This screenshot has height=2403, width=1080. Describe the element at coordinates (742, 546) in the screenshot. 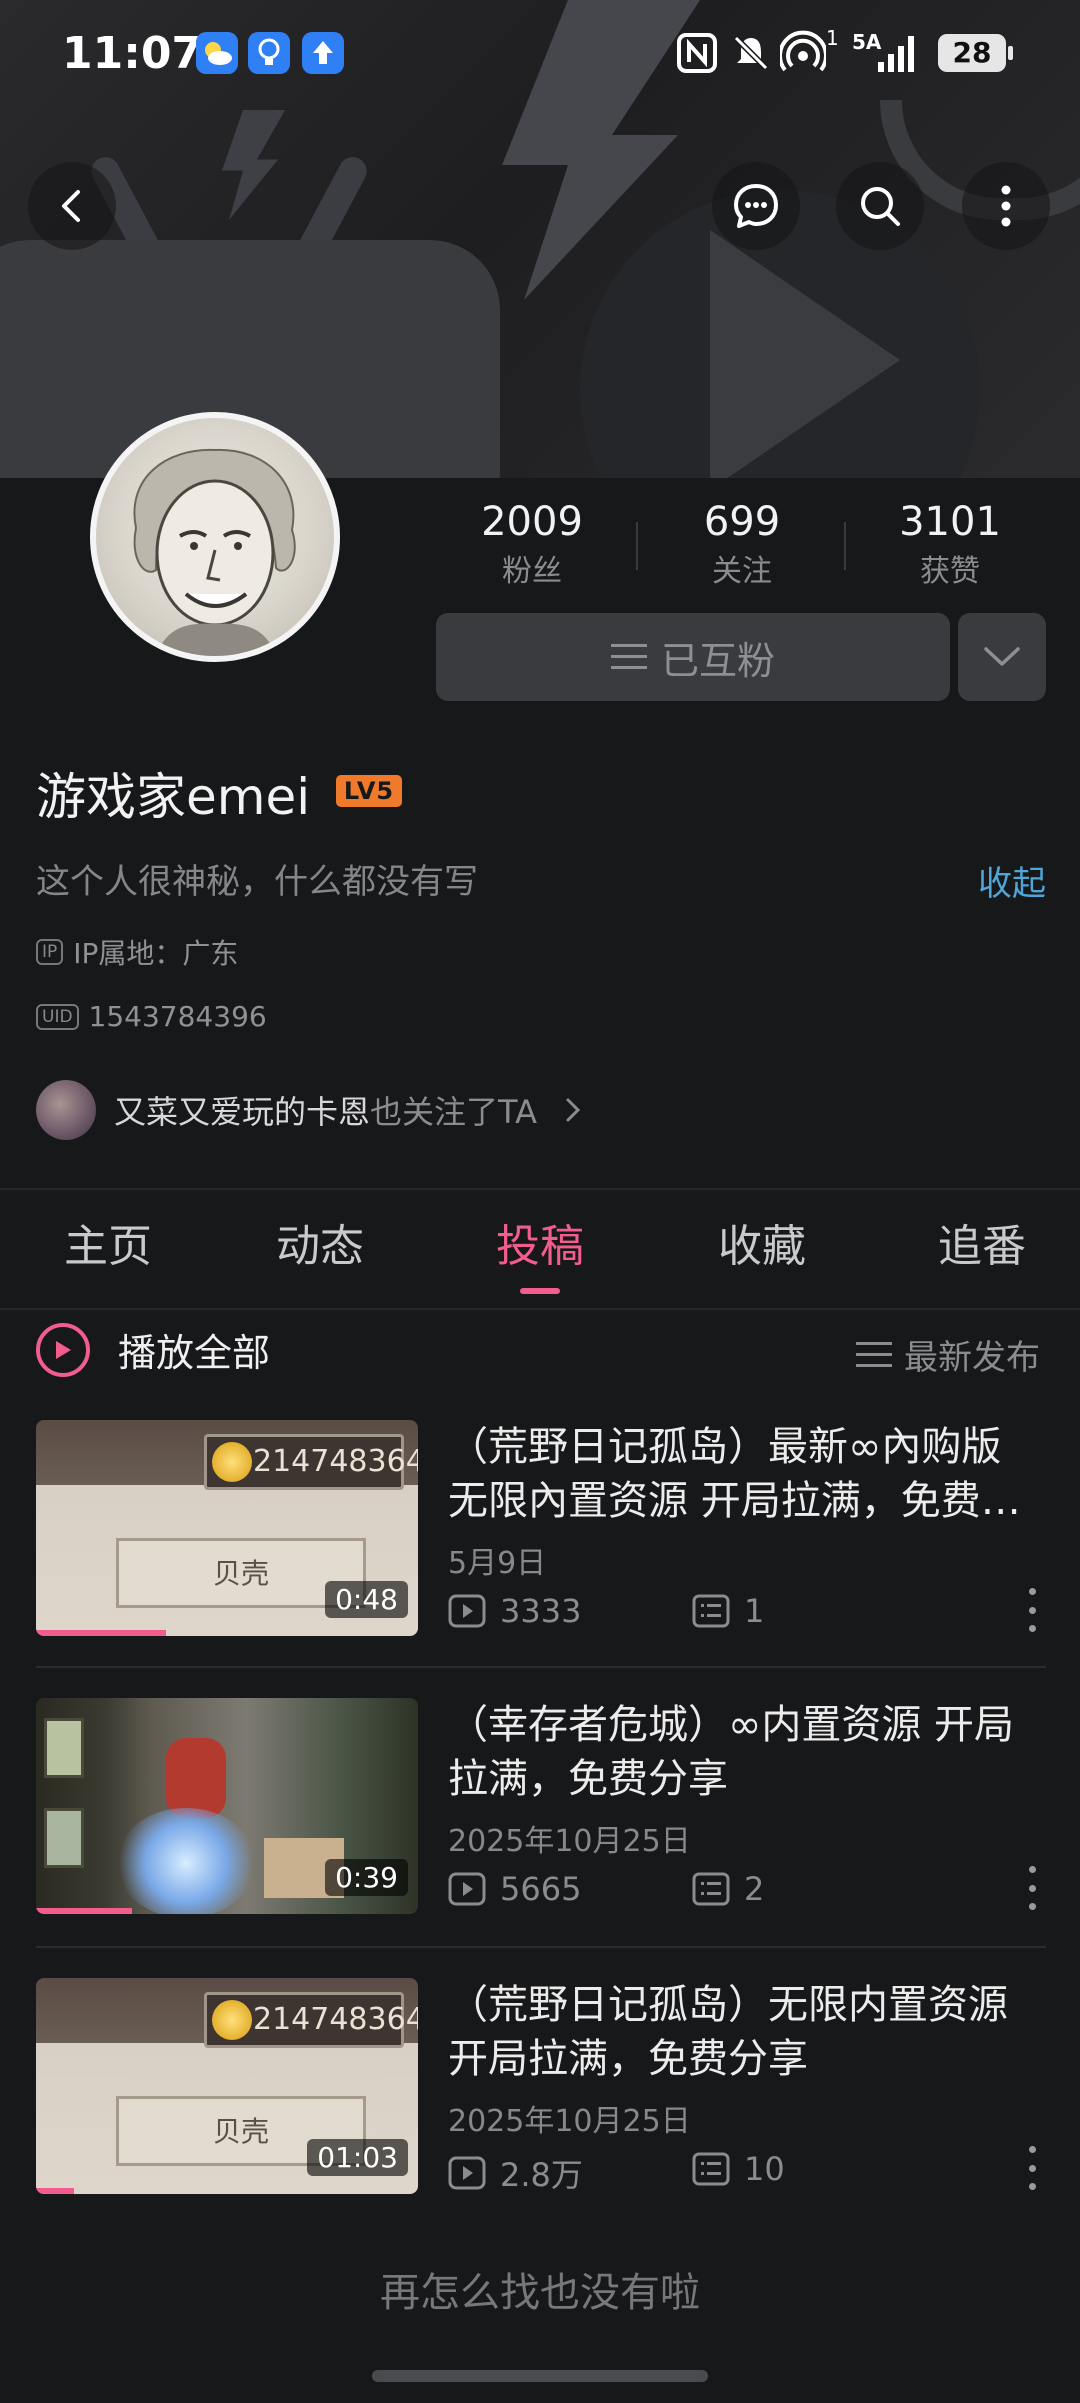

I see `stat-following: 699 关注` at that location.